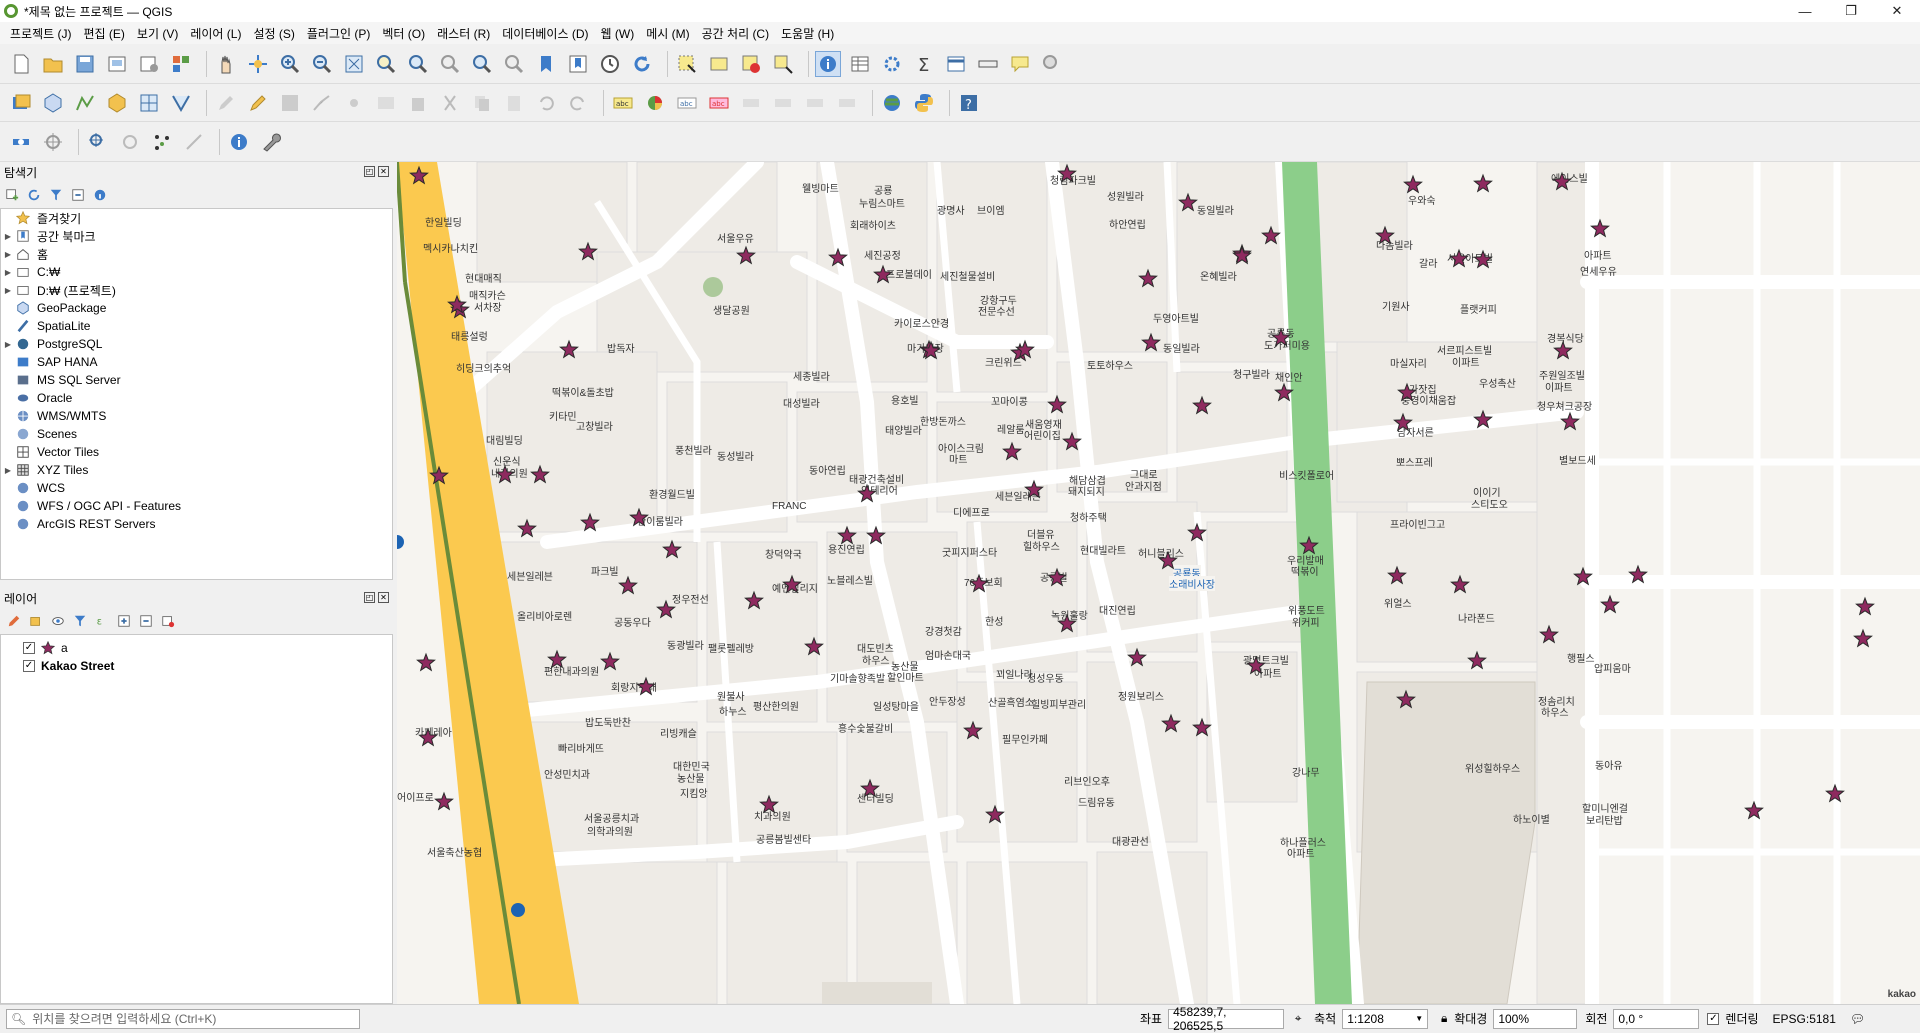 This screenshot has width=1920, height=1033. I want to click on remove-layer-icon, so click(168, 621).